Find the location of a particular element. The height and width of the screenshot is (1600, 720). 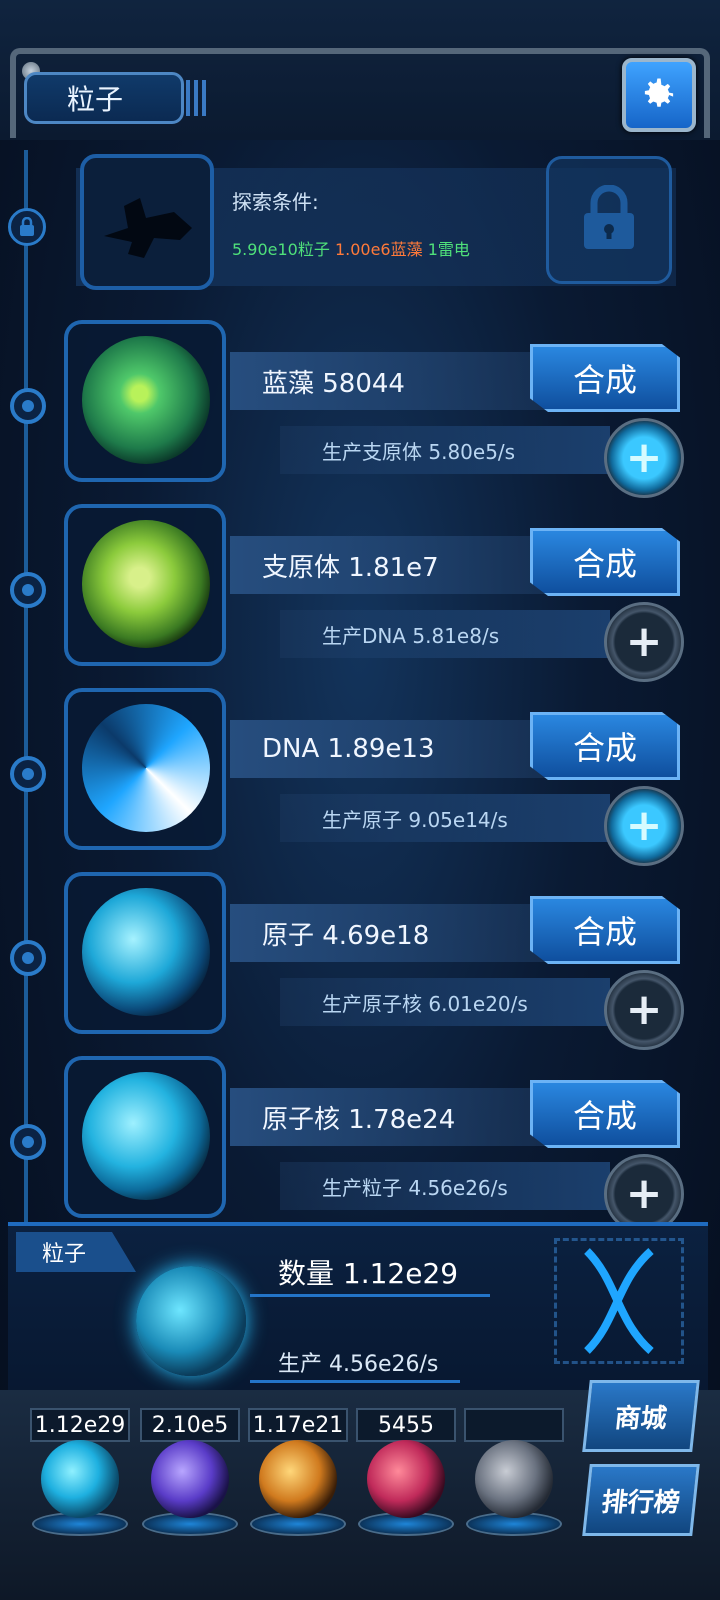

unit-production: 生产原子 9.05e14/s is located at coordinates (445, 818).